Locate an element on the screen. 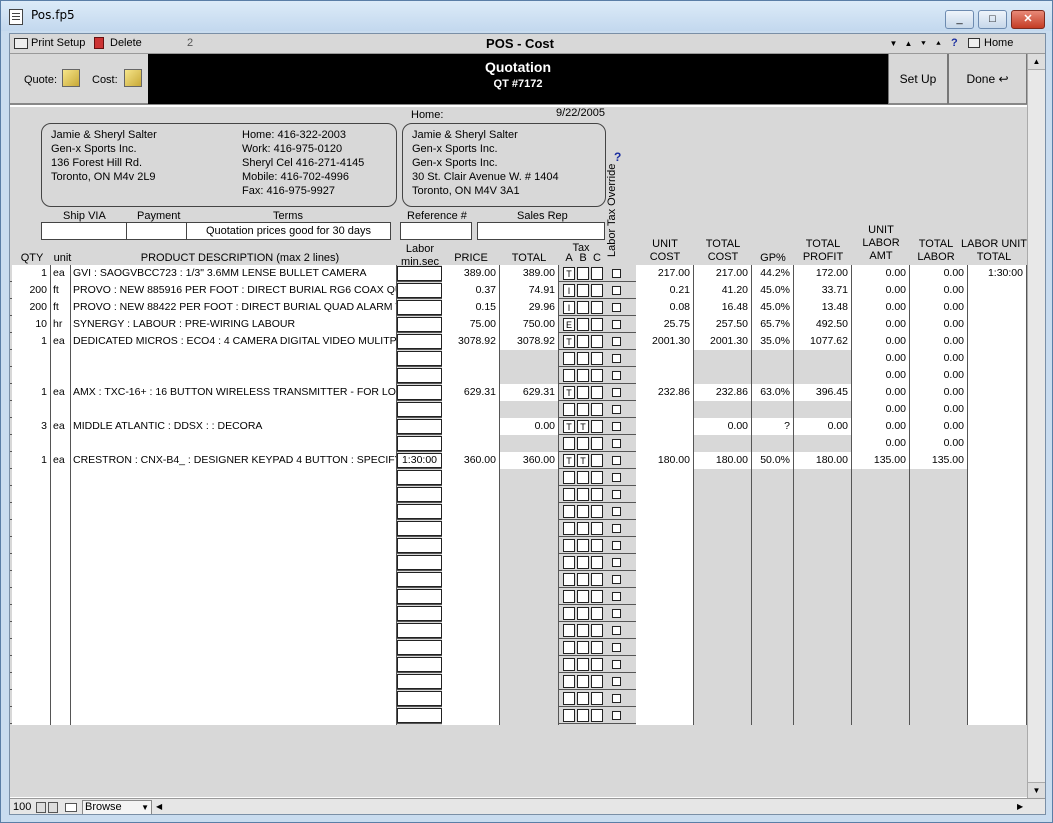  setup-button: Set Up is located at coordinates (918, 79).